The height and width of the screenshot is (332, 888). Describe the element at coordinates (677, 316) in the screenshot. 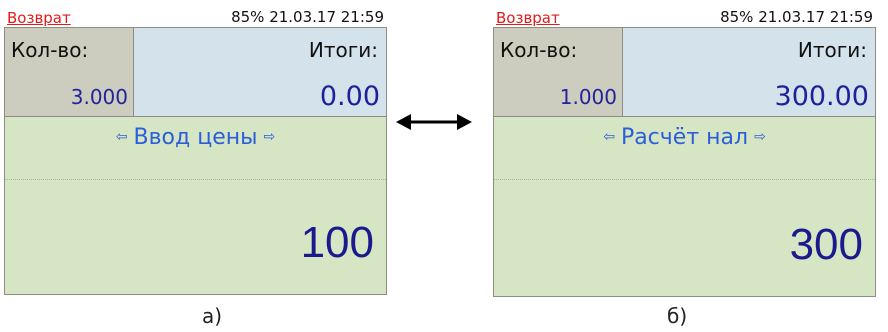

I see `caption-b: б)` at that location.